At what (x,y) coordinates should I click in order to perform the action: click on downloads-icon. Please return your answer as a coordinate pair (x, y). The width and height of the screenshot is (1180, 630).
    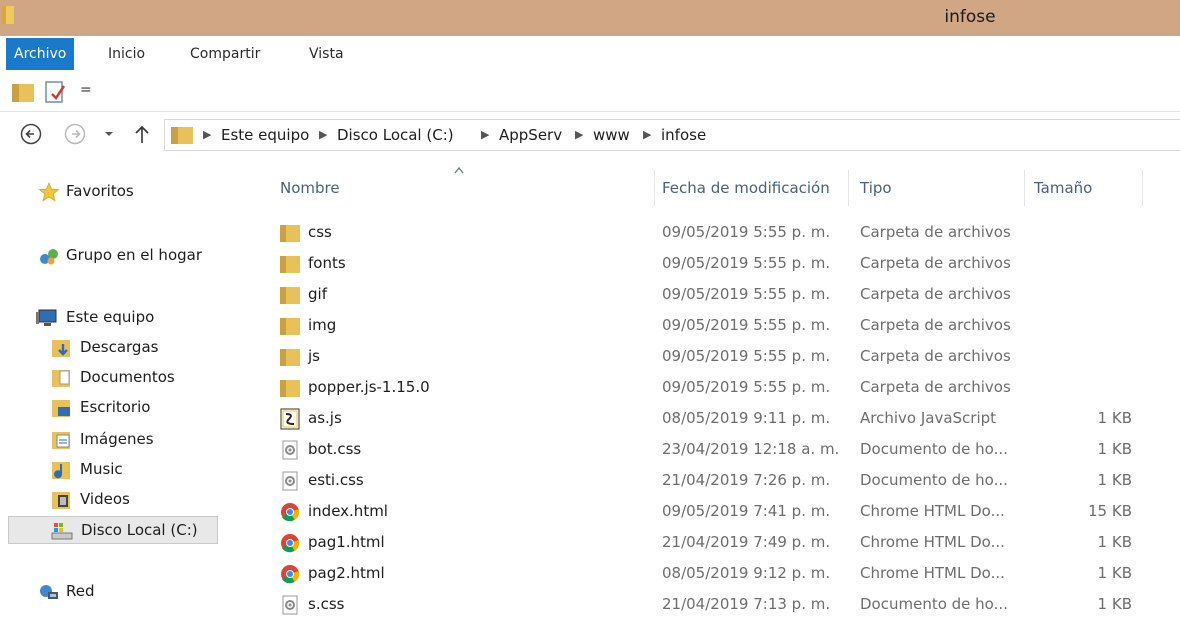
    Looking at the image, I should click on (61, 348).